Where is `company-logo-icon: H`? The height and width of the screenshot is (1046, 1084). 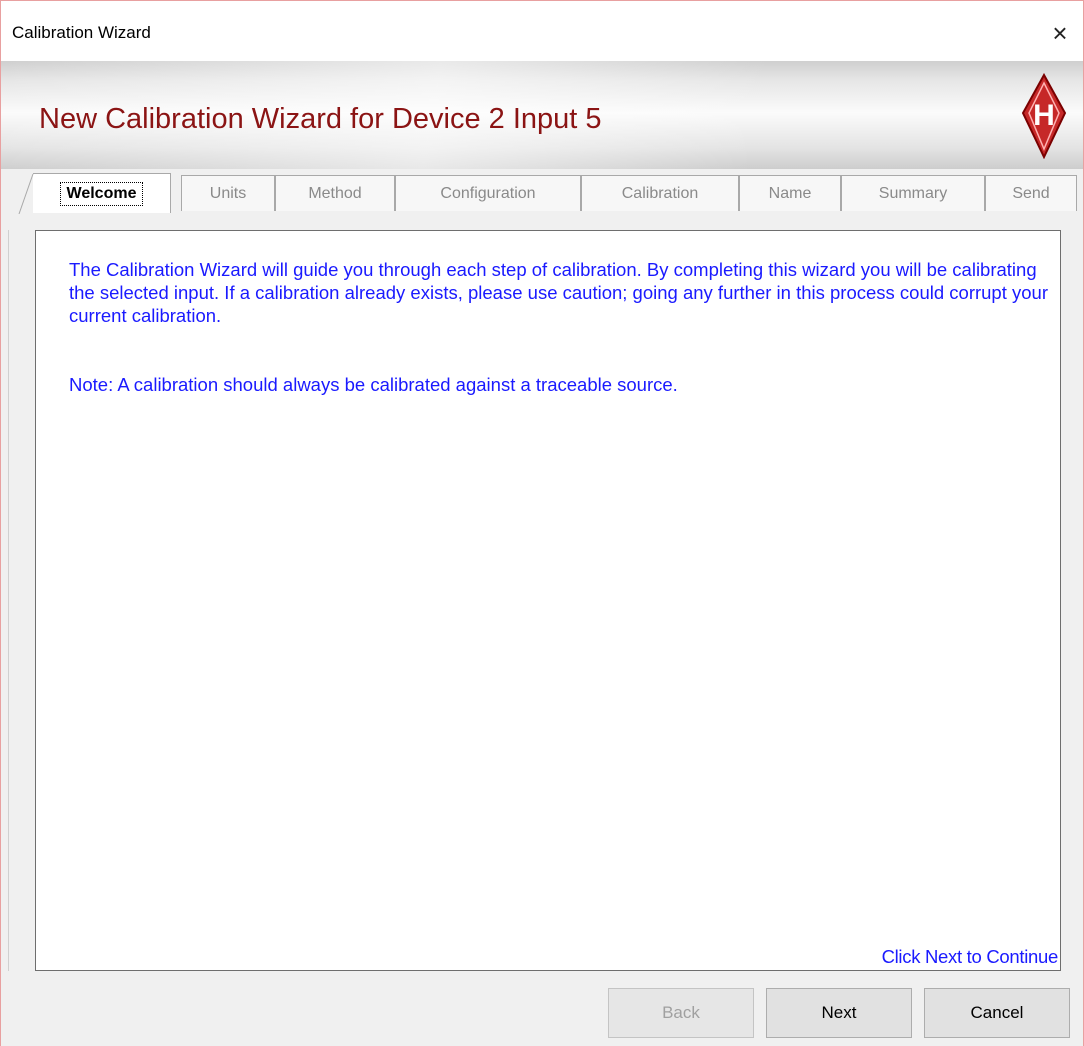 company-logo-icon: H is located at coordinates (1044, 116).